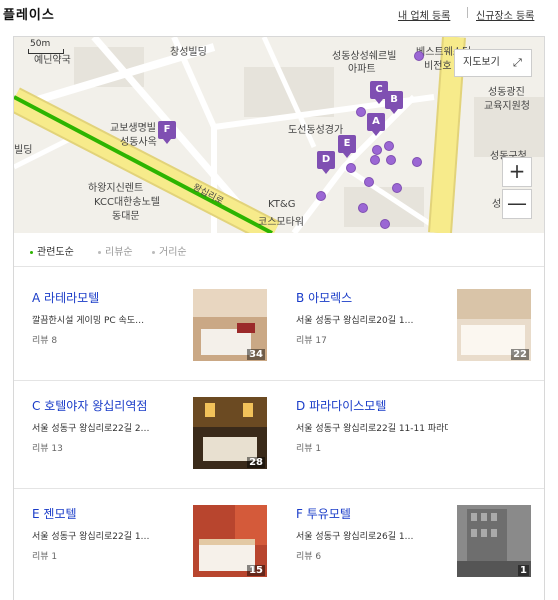 Image resolution: width=558 pixels, height=600 pixels. Describe the element at coordinates (167, 132) in the screenshot. I see `map-marker-f: F` at that location.